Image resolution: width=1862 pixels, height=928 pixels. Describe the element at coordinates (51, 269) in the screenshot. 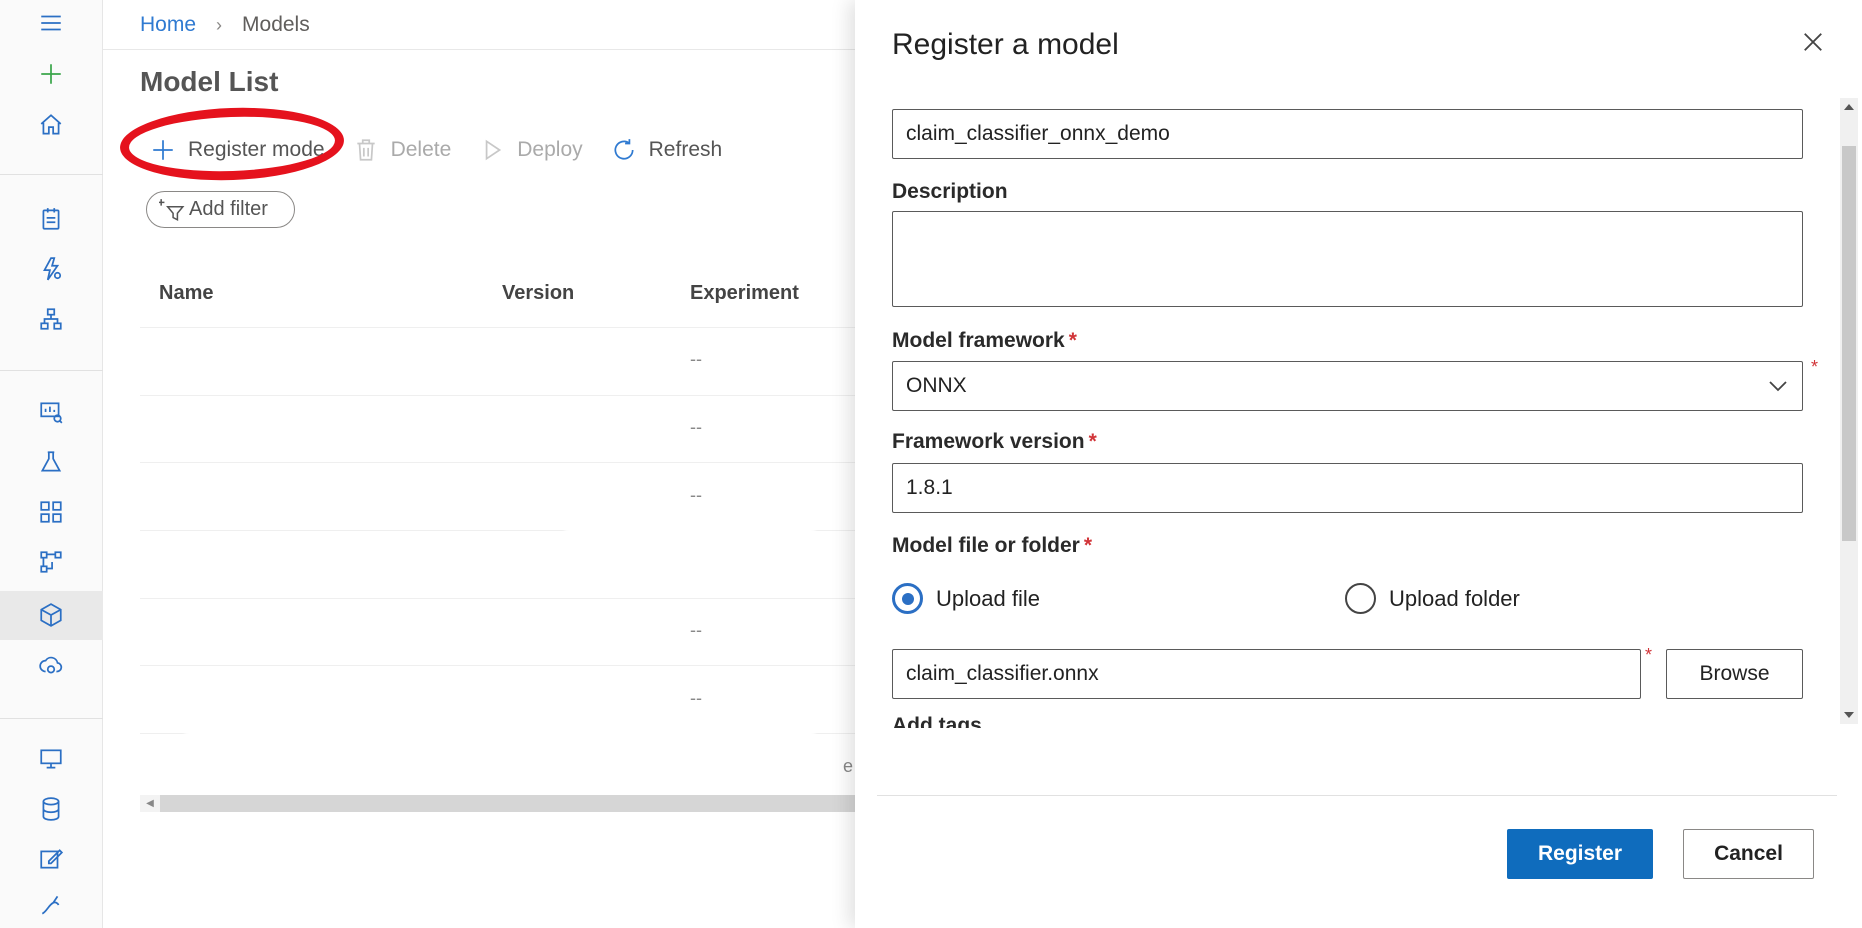

I see `automl-icon` at that location.